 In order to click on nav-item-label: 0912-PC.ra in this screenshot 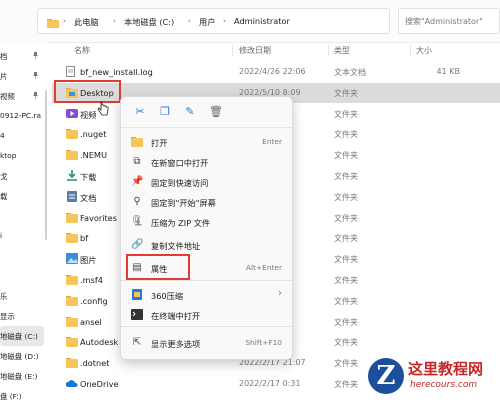, I will do `click(21, 115)`.